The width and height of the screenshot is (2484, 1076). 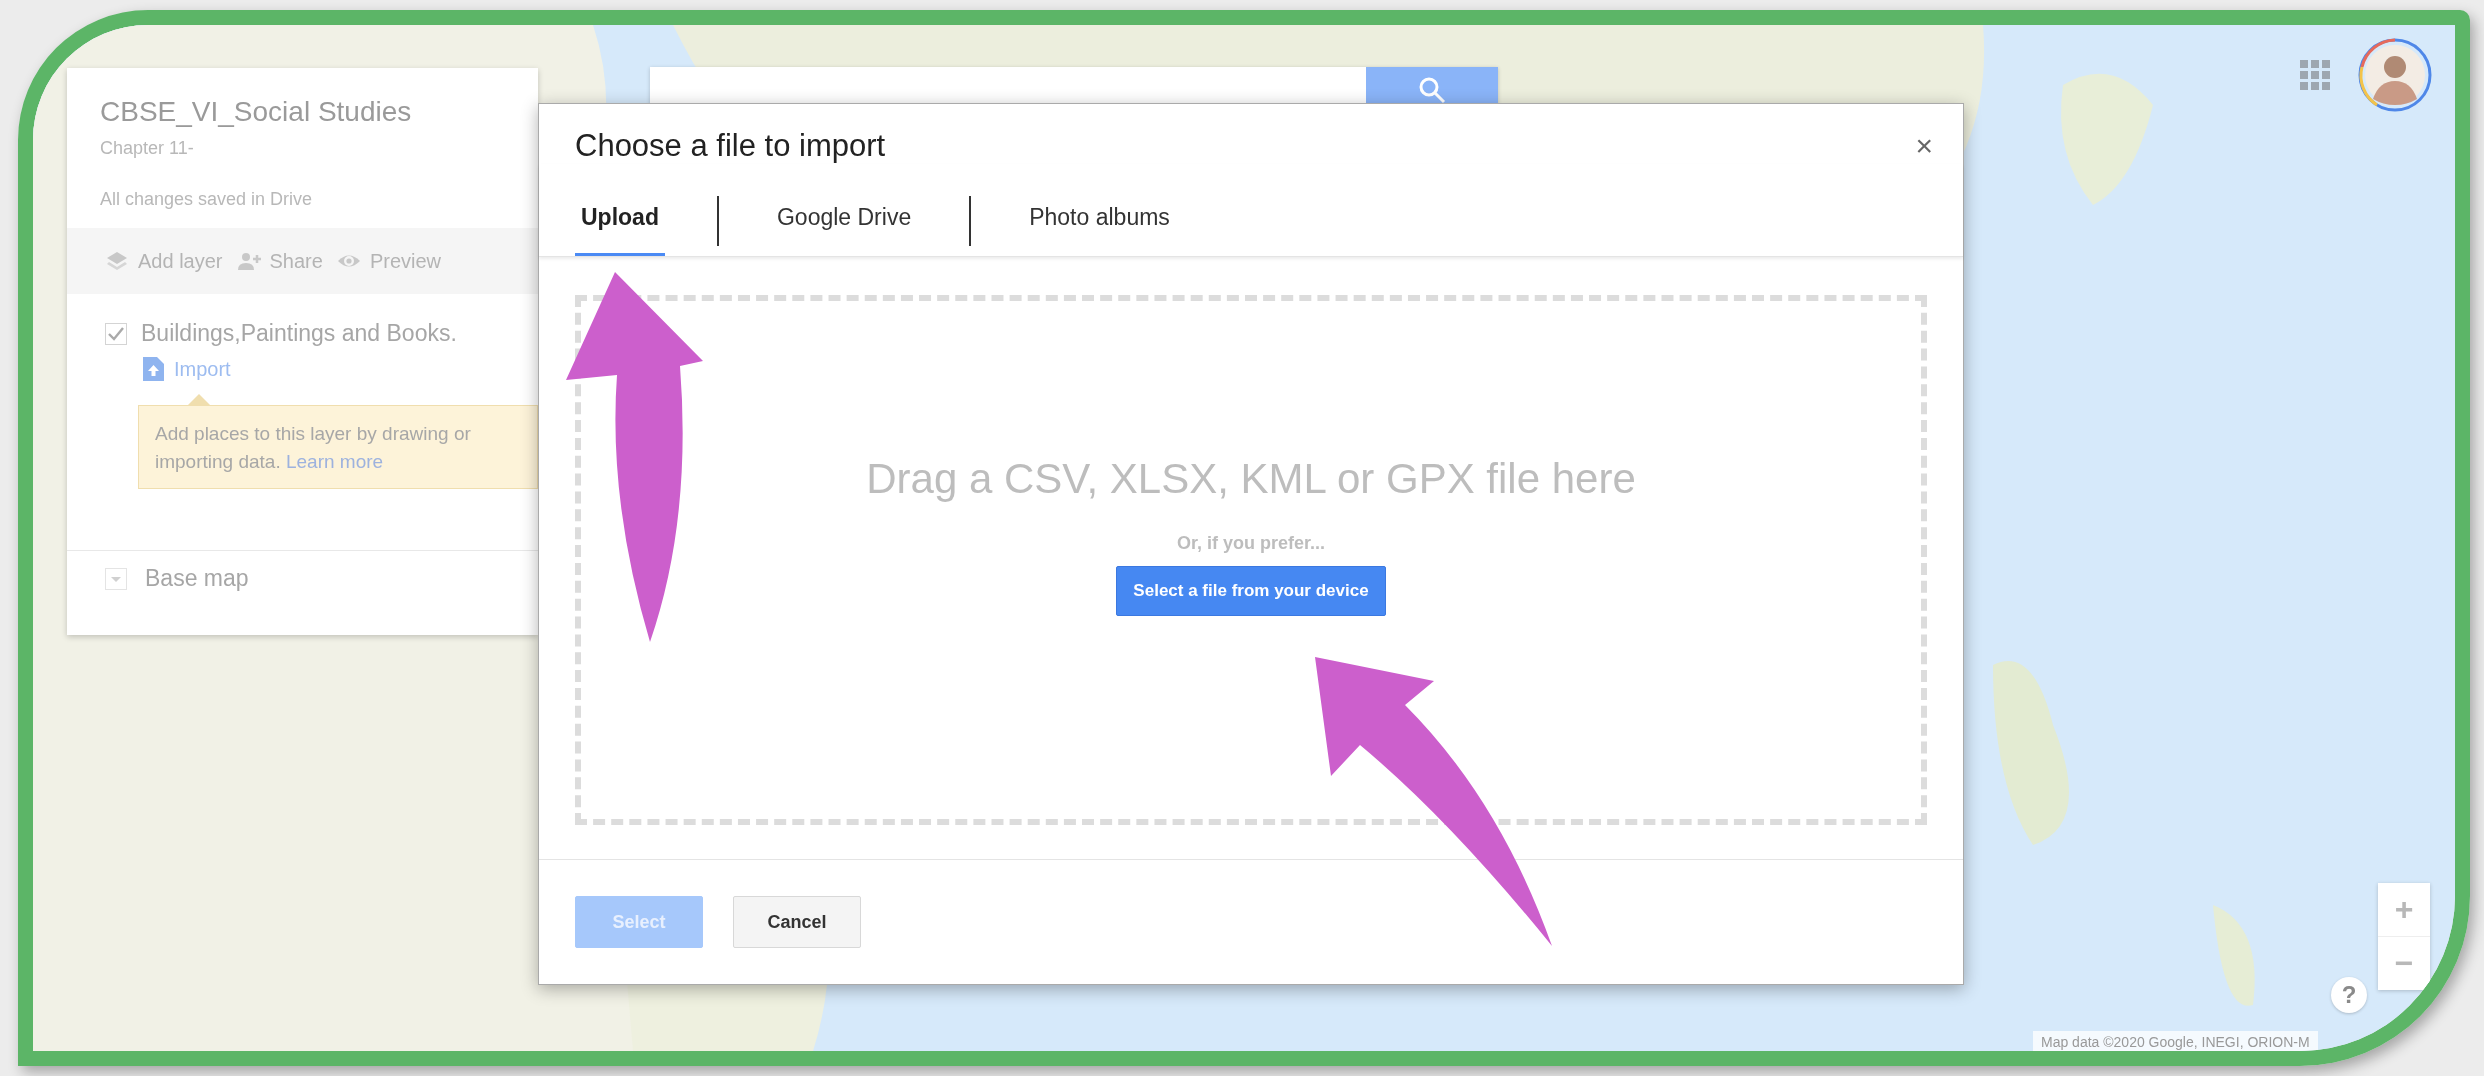 What do you see at coordinates (2316, 76) in the screenshot?
I see `apps-grid-icon` at bounding box center [2316, 76].